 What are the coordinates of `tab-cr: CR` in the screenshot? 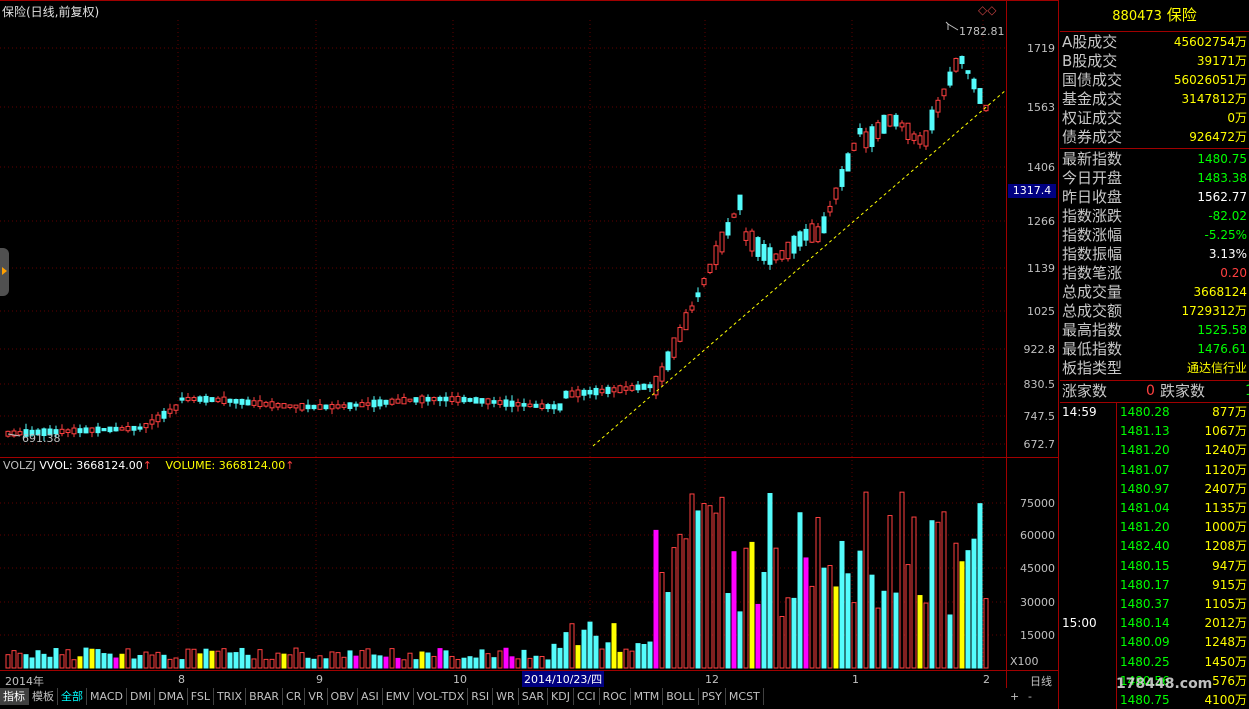 It's located at (294, 696).